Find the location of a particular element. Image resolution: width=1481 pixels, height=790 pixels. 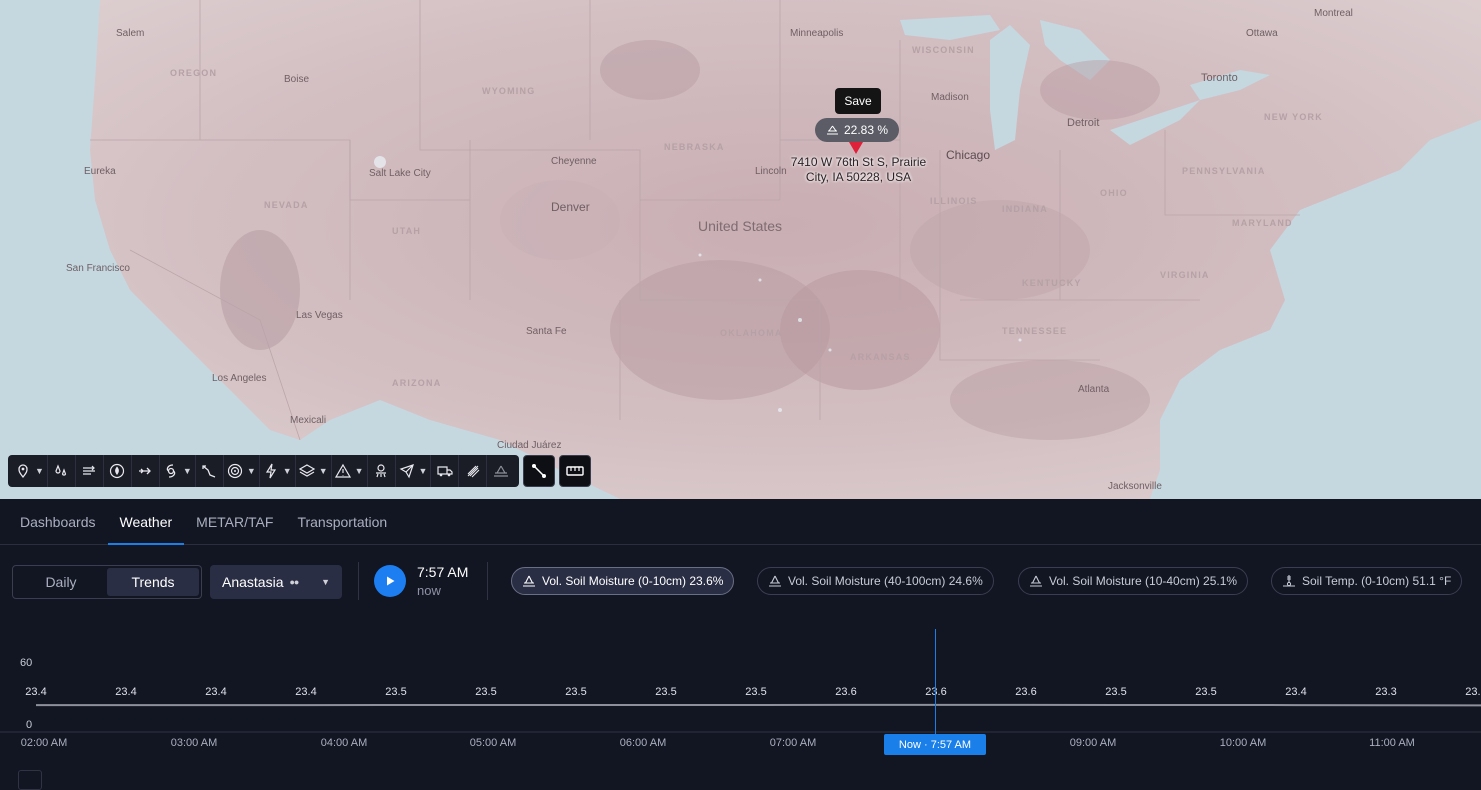

chip-soil-moisture-0-10: Vol. Soil Moisture (0-10cm) 23.6% is located at coordinates (623, 581).